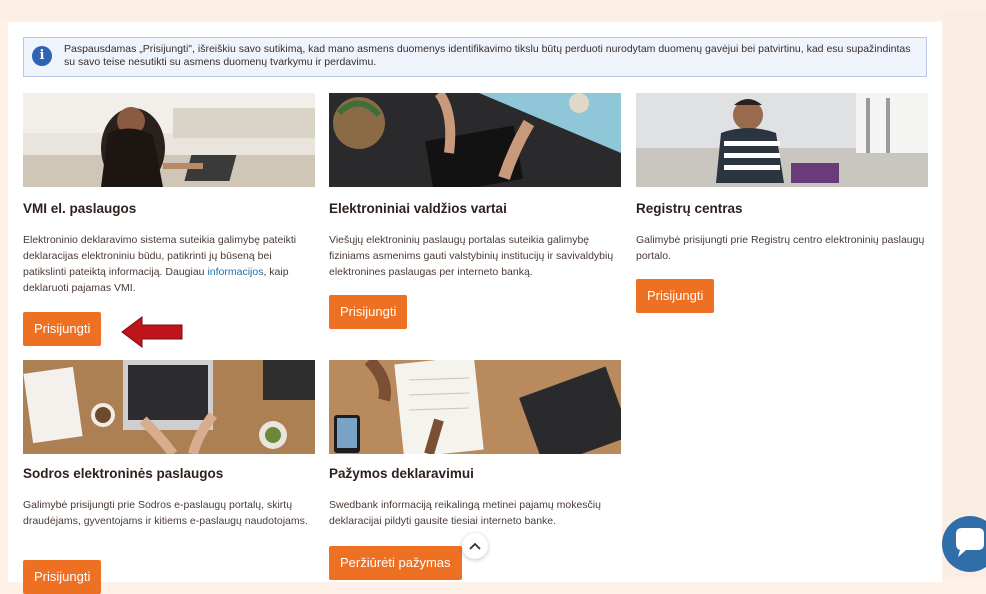  I want to click on vmi-login-button: Prisijungti, so click(62, 329).